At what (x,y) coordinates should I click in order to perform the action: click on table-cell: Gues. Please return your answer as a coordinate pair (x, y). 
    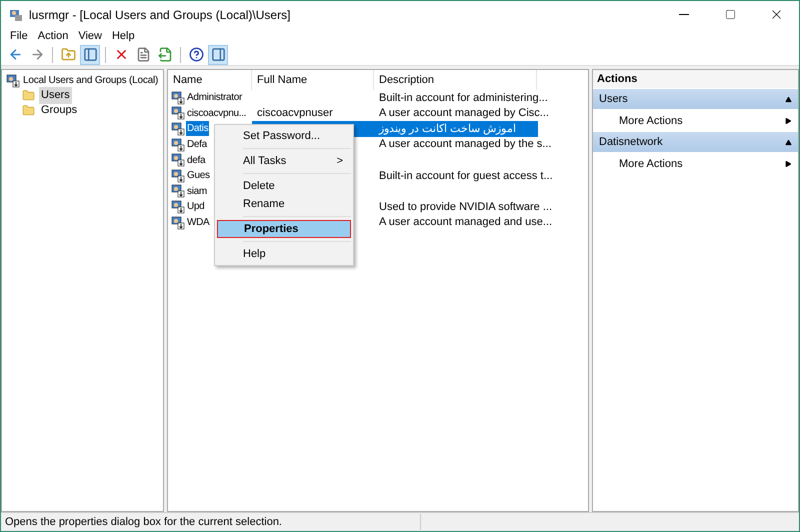
    Looking at the image, I should click on (198, 176).